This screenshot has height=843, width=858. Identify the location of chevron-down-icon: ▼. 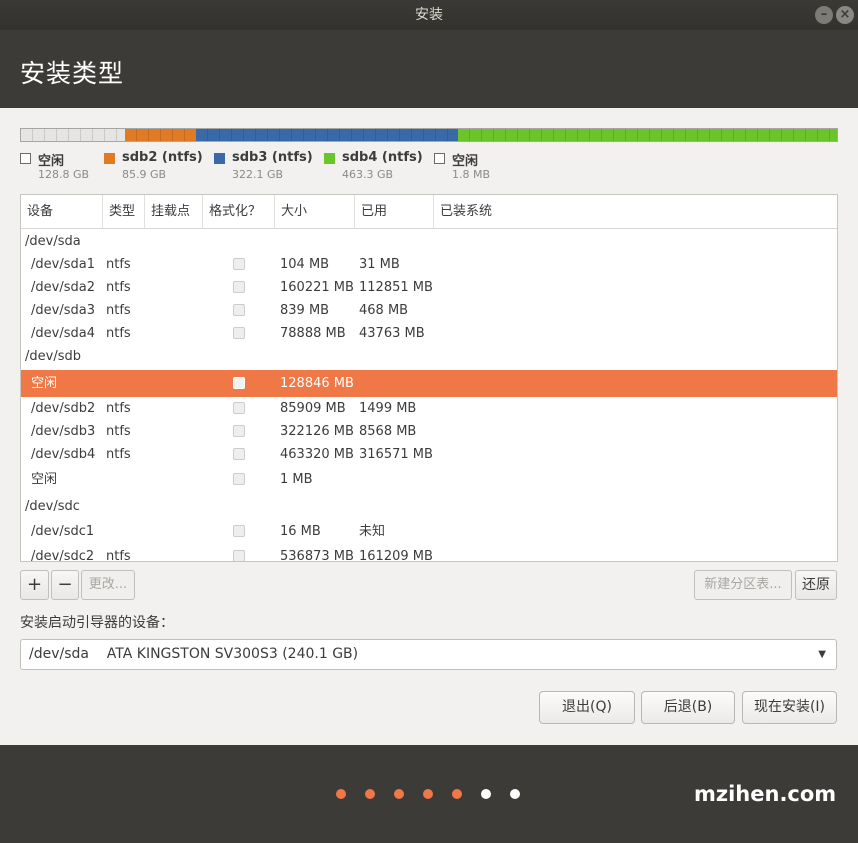
(822, 654).